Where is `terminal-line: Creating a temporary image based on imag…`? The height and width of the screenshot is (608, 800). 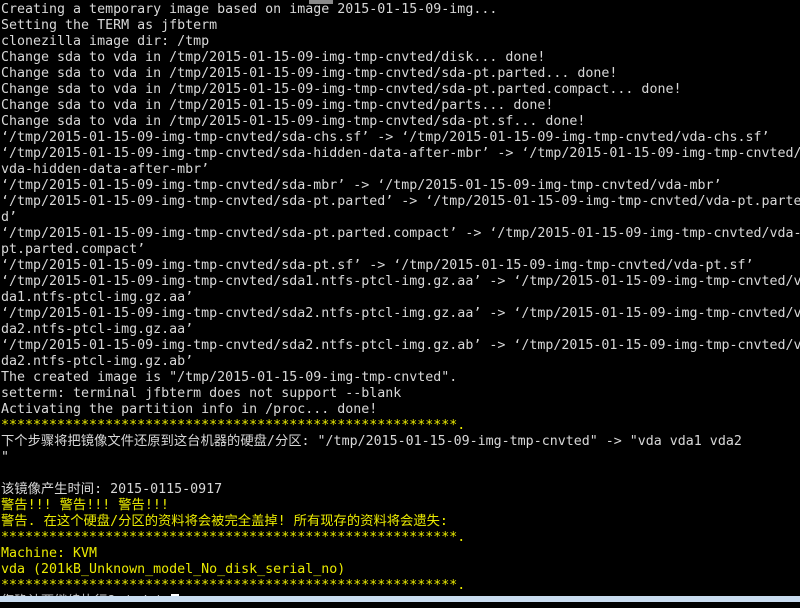
terminal-line: Creating a temporary image based on imag… is located at coordinates (400, 10).